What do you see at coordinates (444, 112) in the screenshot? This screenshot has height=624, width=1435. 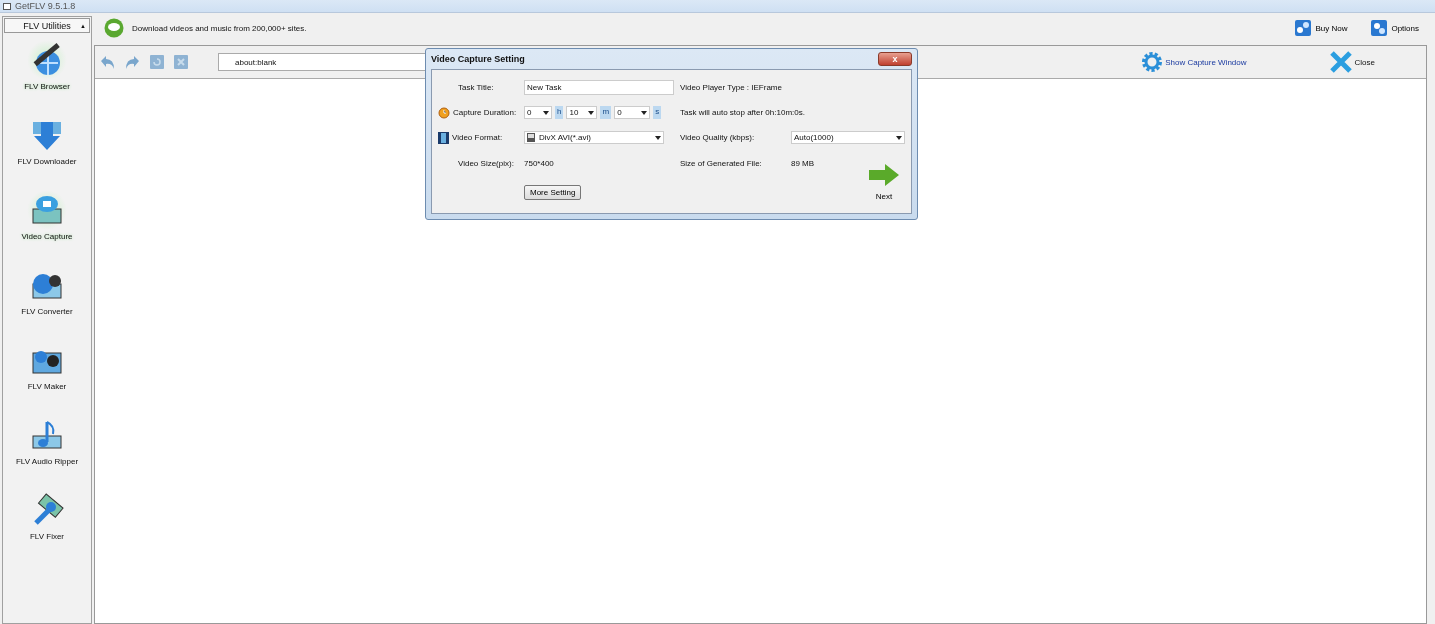 I see `alarm-clock-icon` at bounding box center [444, 112].